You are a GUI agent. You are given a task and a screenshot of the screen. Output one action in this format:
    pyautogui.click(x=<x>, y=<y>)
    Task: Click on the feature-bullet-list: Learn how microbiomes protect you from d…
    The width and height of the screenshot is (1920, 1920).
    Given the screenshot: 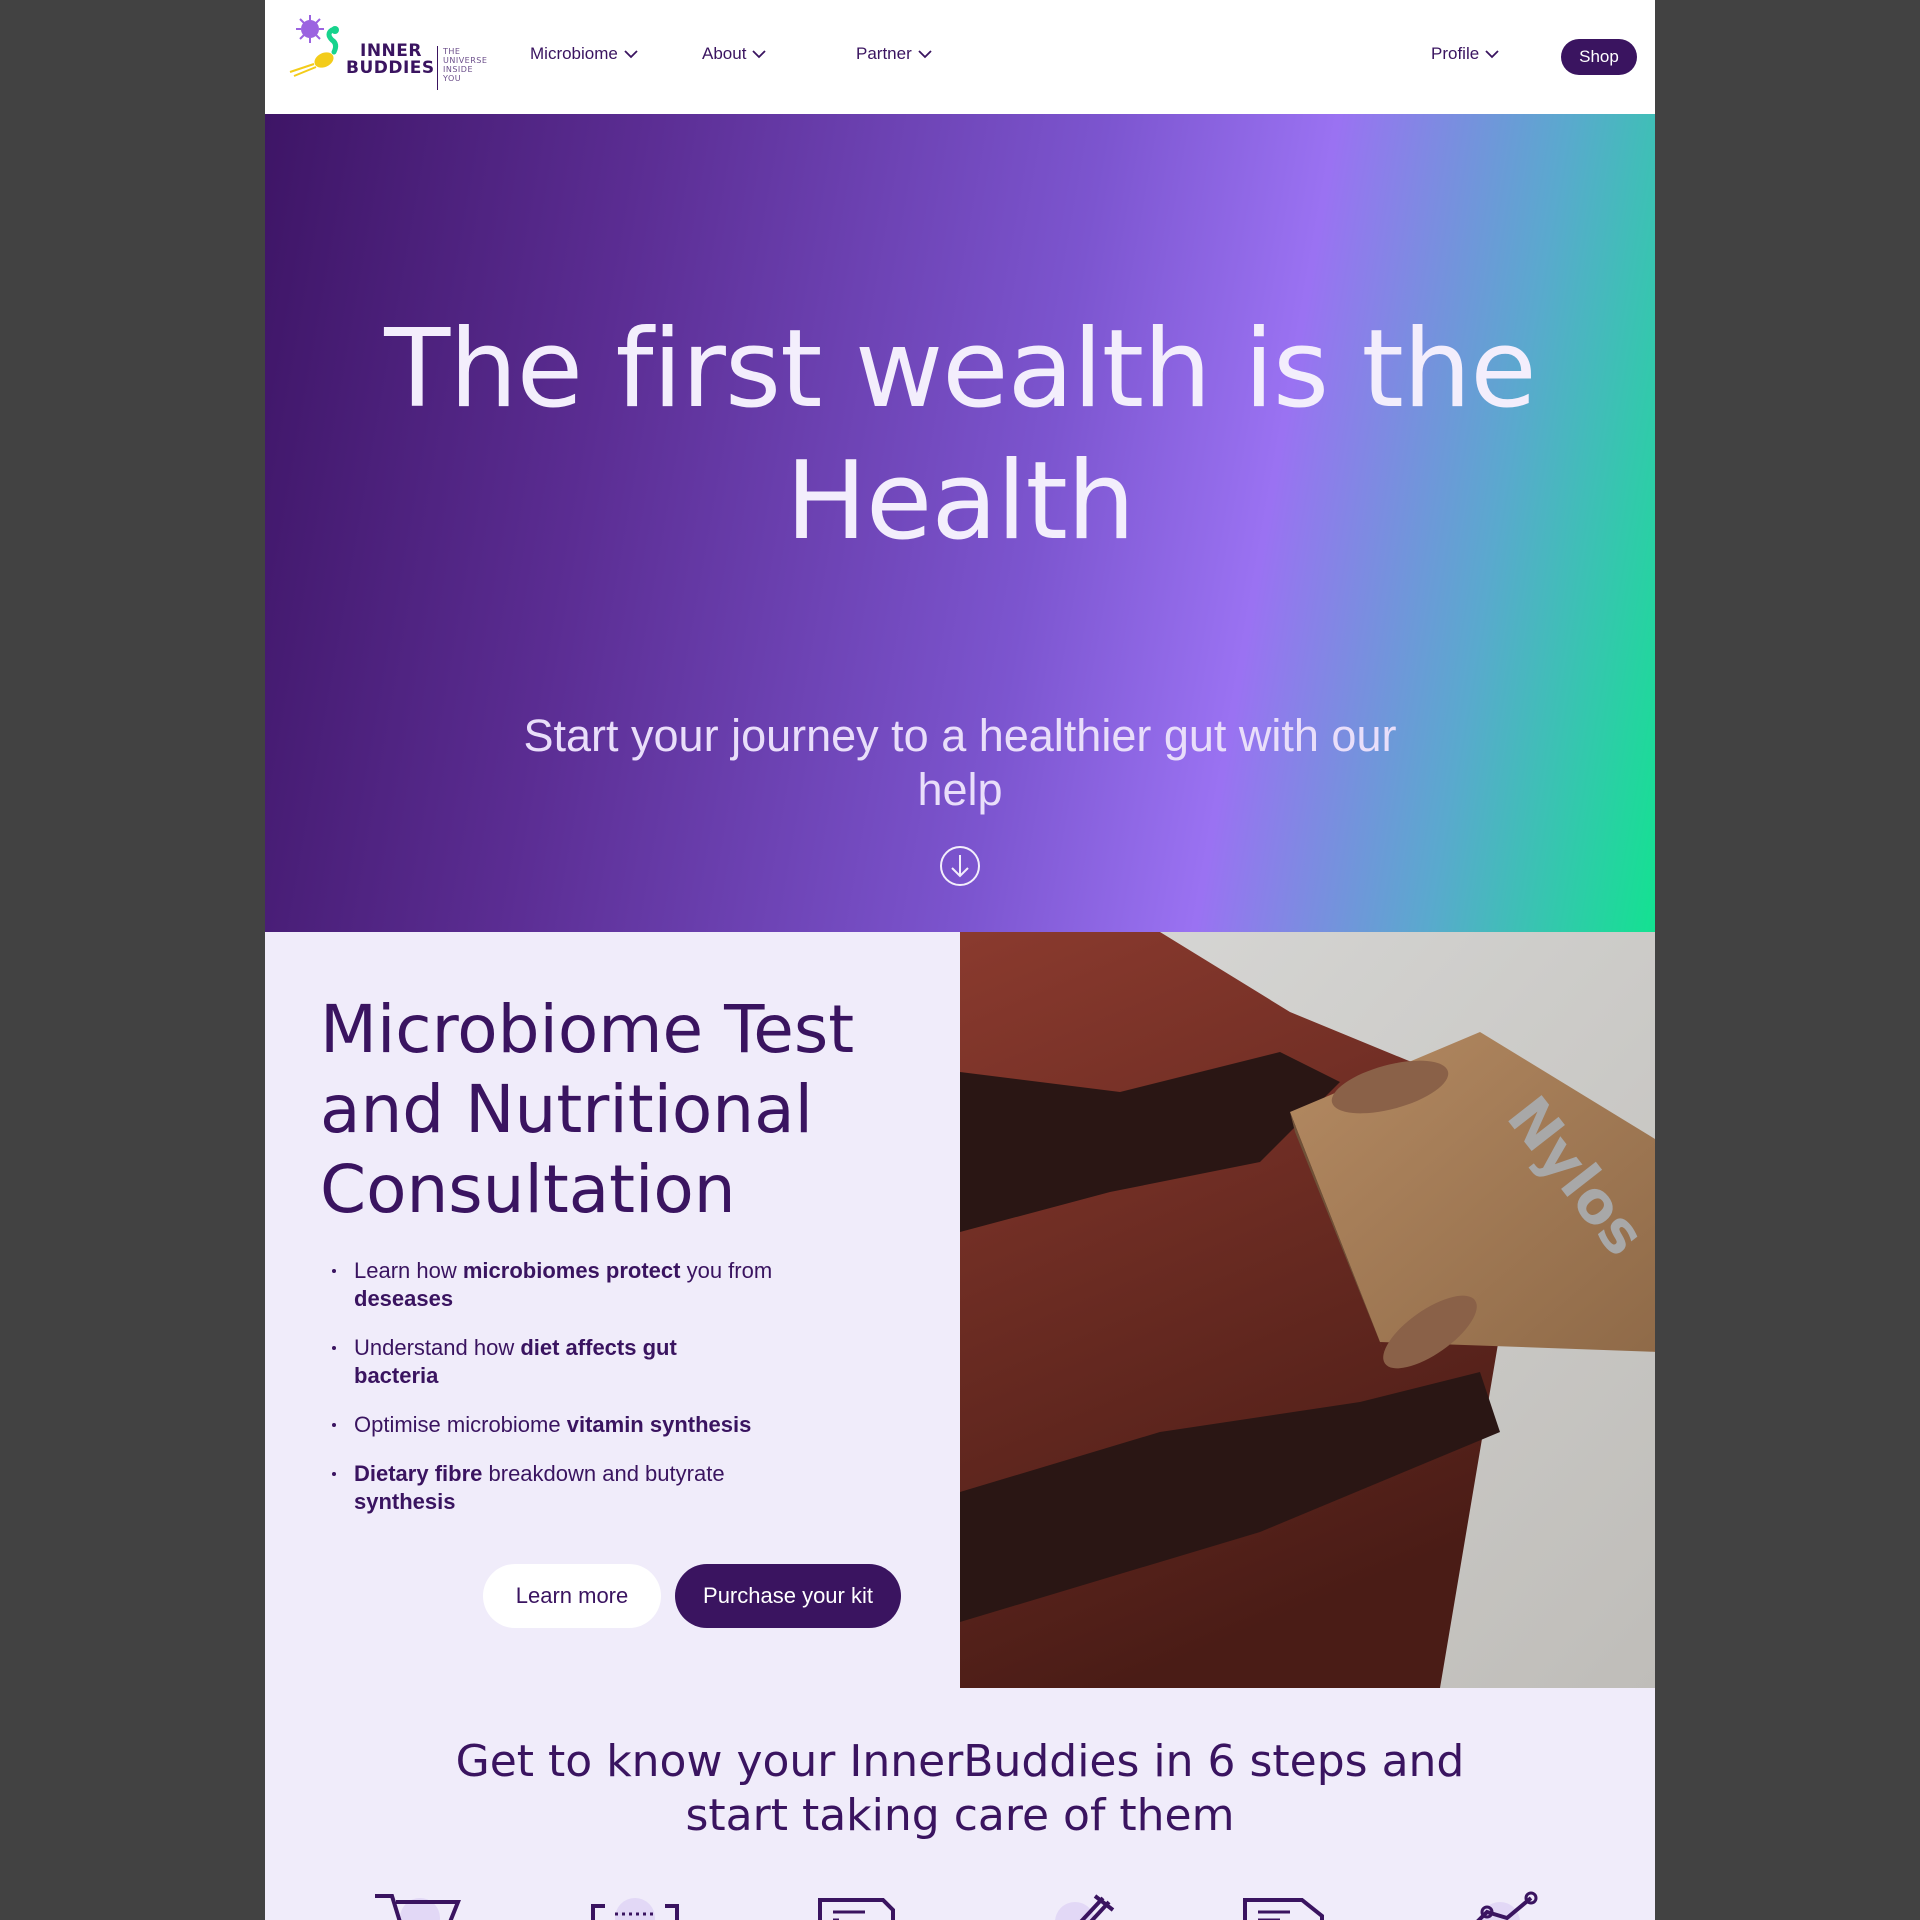 What is the action you would take?
    pyautogui.click(x=580, y=1397)
    